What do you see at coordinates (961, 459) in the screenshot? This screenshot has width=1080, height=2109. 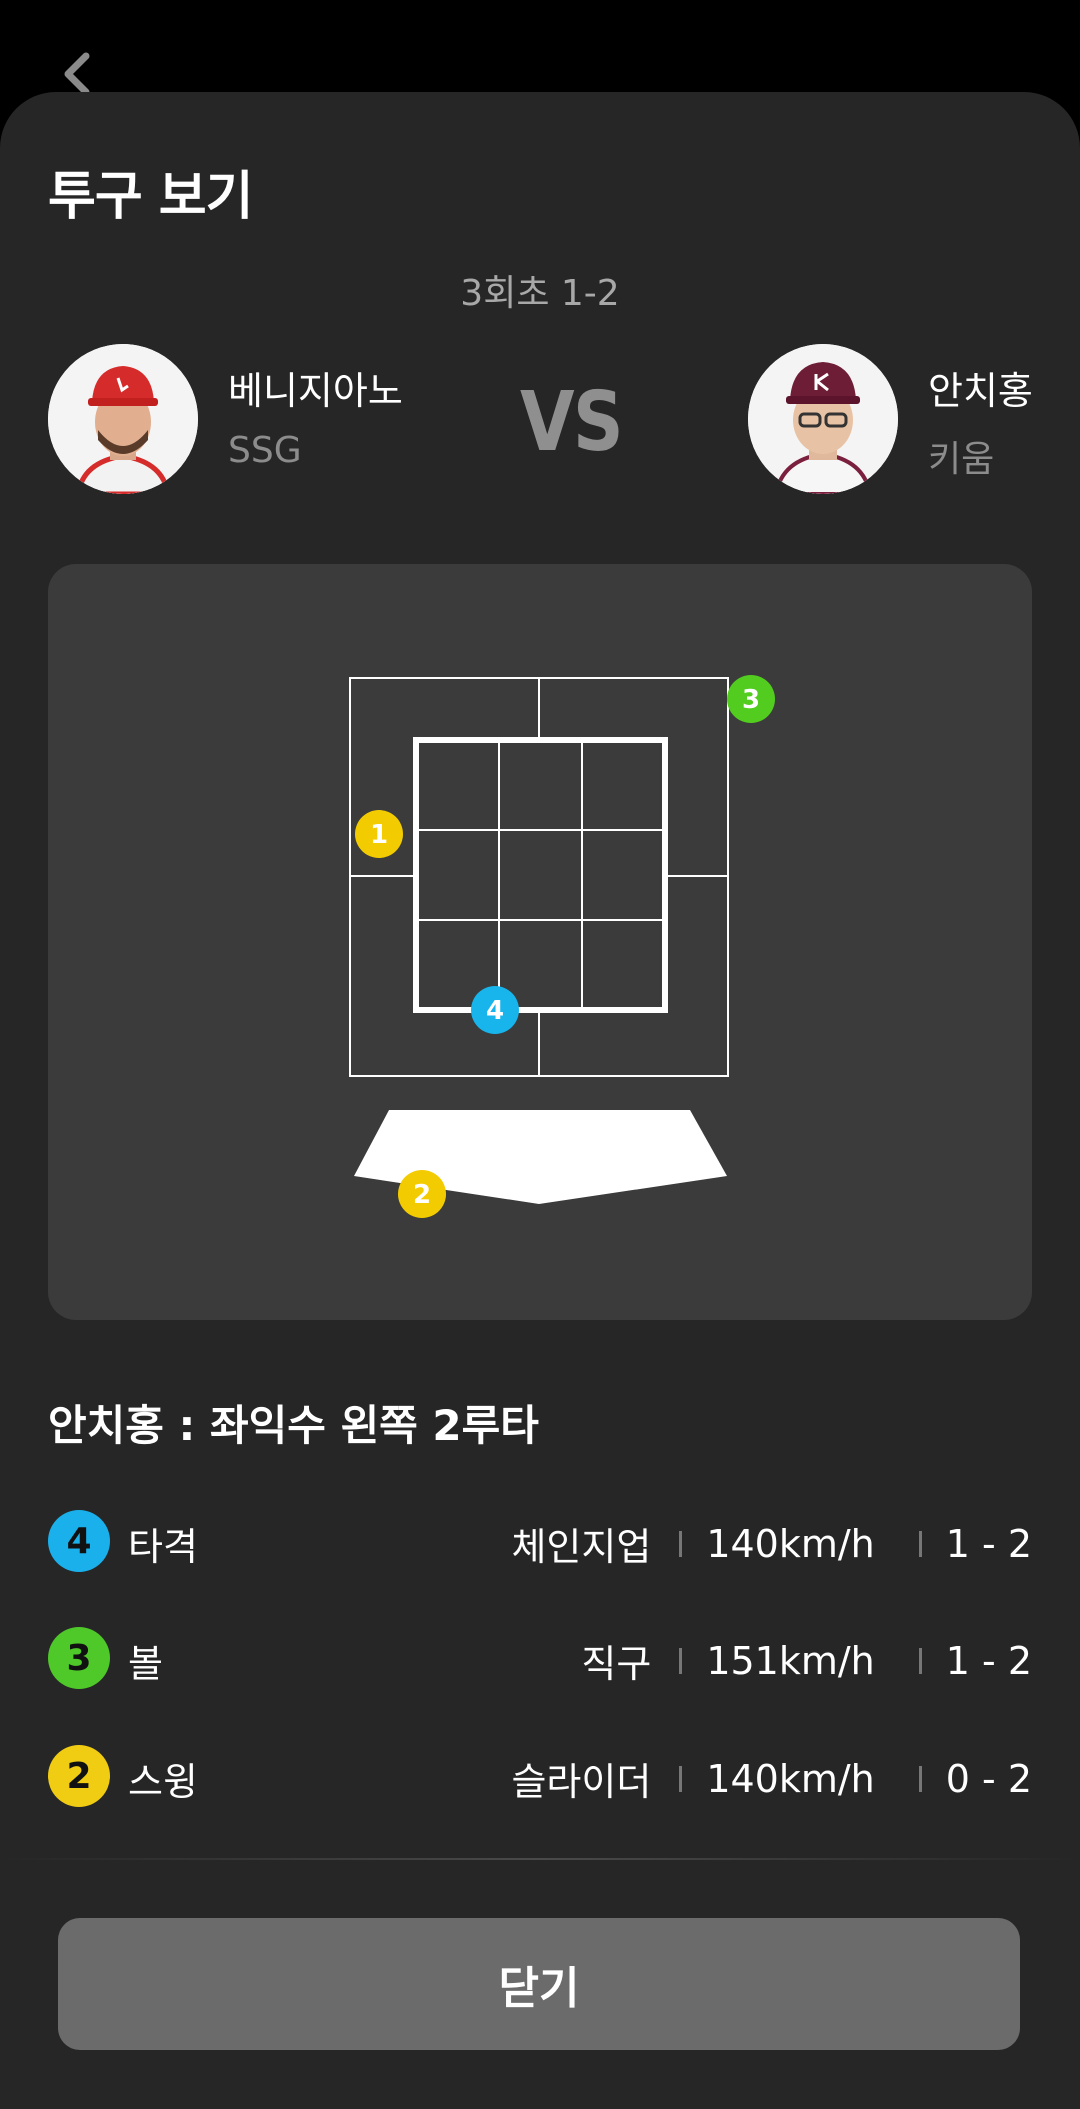 I see `batter-team: 키움` at bounding box center [961, 459].